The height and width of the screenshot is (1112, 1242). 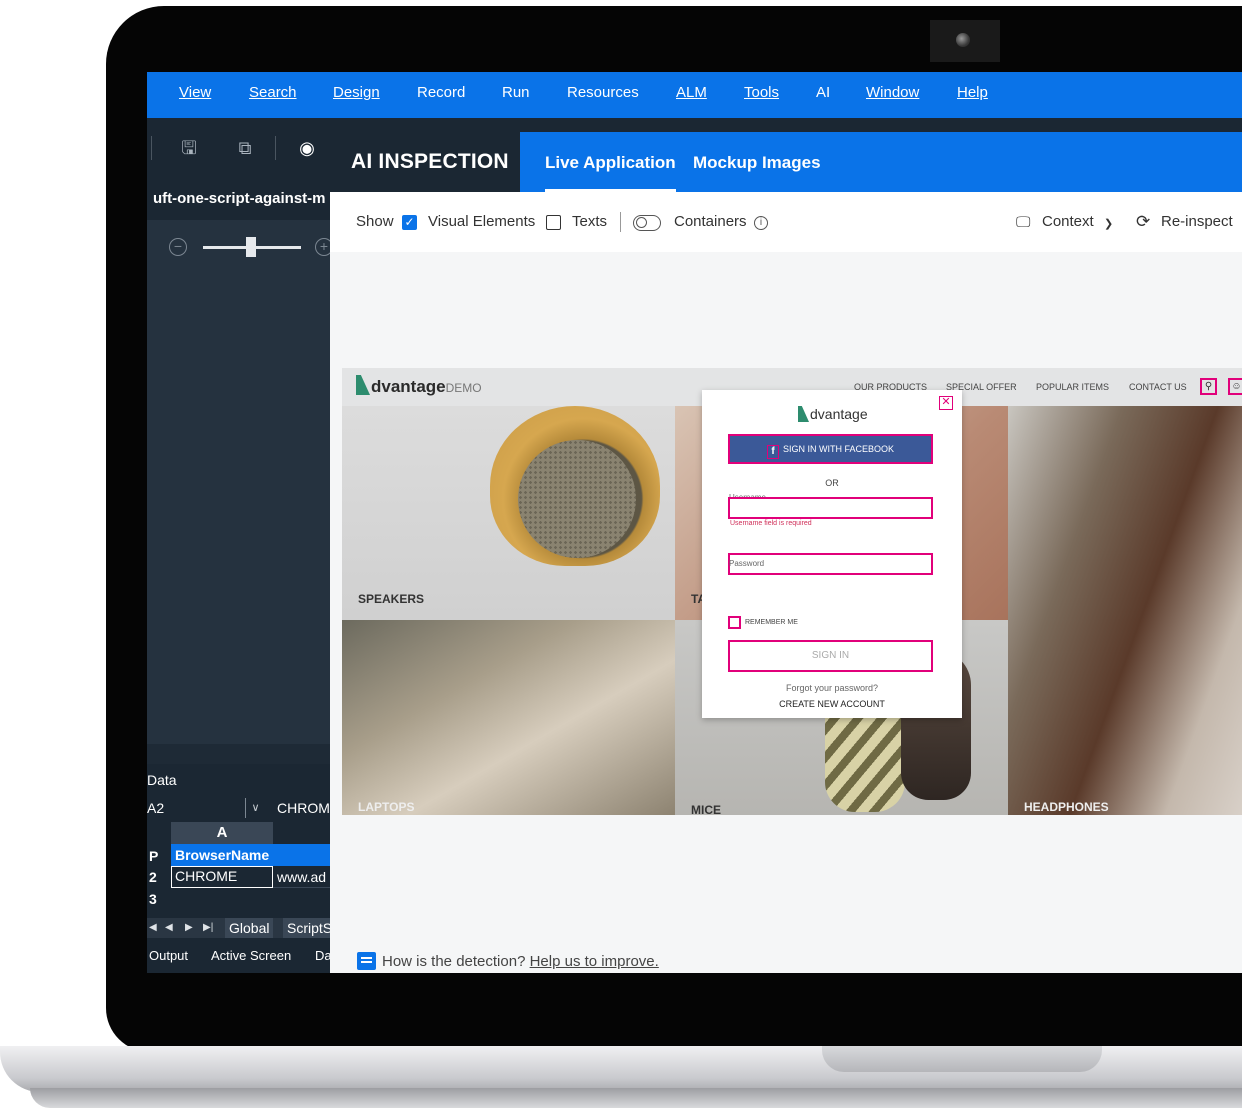 What do you see at coordinates (195, 93) in the screenshot?
I see `menu-view: View` at bounding box center [195, 93].